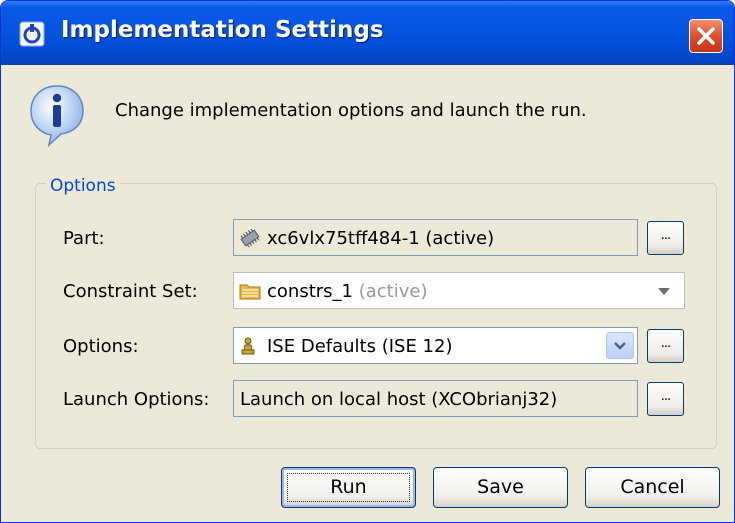  Describe the element at coordinates (136, 399) in the screenshot. I see `launch-options-label: Launch Options:` at that location.